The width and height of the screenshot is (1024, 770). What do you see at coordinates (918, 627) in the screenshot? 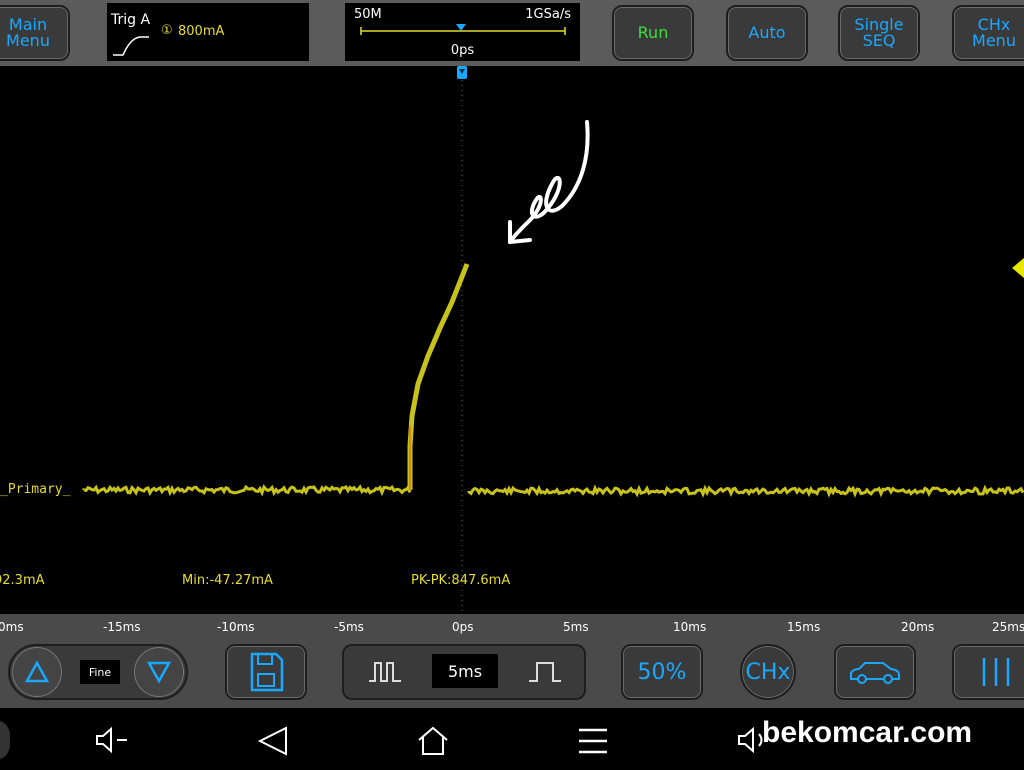
I see `time-tick: 20ms` at bounding box center [918, 627].